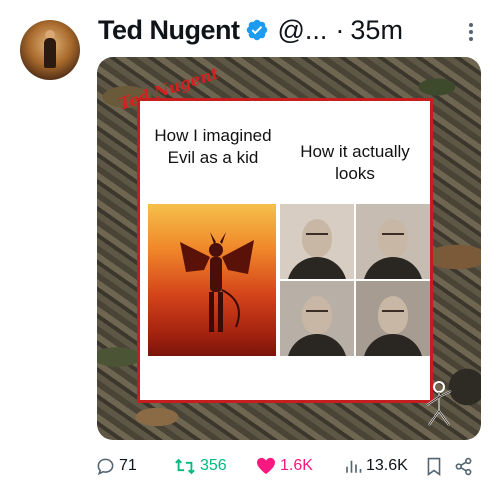  I want to click on repost-button: 356, so click(200, 466).